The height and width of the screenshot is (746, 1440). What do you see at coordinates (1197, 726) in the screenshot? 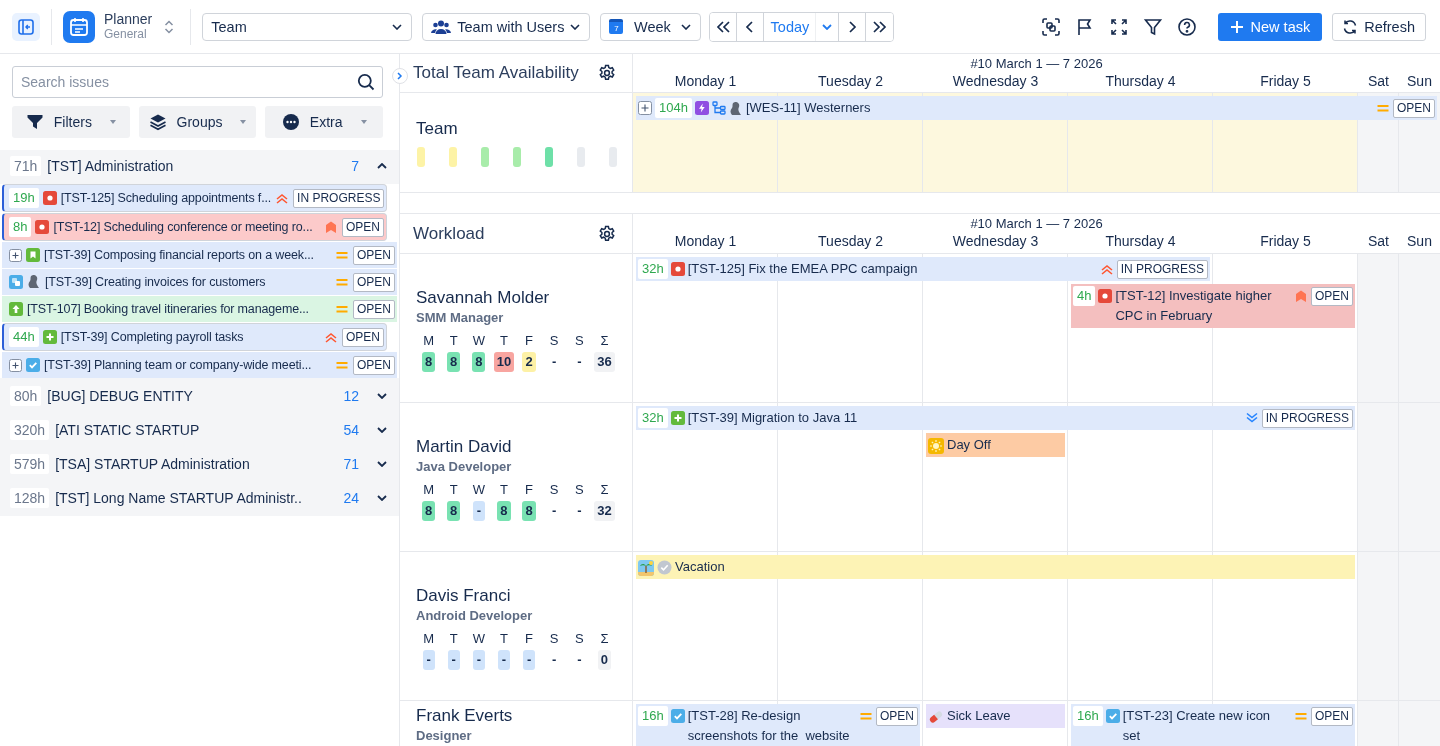
I see `task-title: [TST-23] Create new icon set` at bounding box center [1197, 726].